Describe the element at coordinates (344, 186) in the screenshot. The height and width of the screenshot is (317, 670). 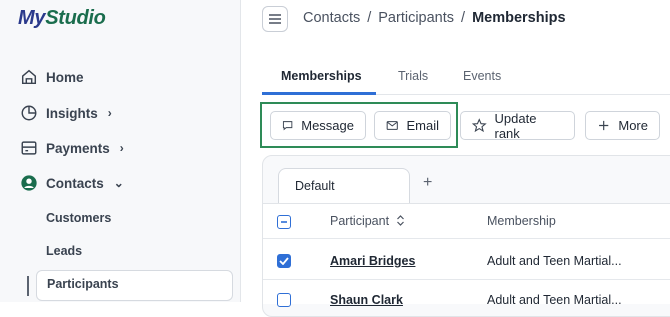
I see `view-tab-default: Default` at that location.